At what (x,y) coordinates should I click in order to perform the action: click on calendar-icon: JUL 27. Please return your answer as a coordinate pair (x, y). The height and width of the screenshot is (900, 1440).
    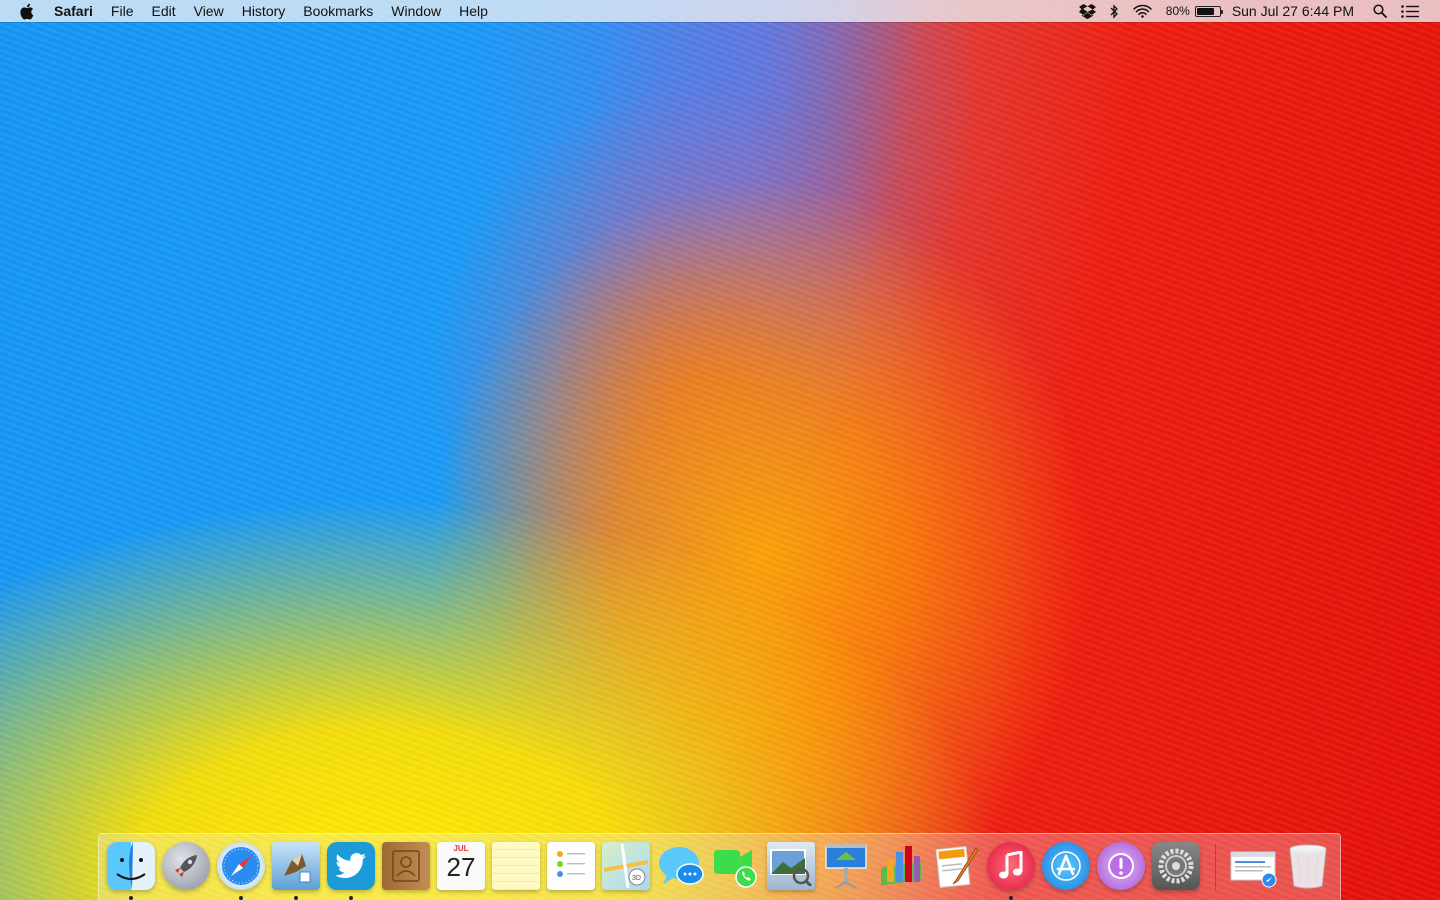
    Looking at the image, I should click on (461, 866).